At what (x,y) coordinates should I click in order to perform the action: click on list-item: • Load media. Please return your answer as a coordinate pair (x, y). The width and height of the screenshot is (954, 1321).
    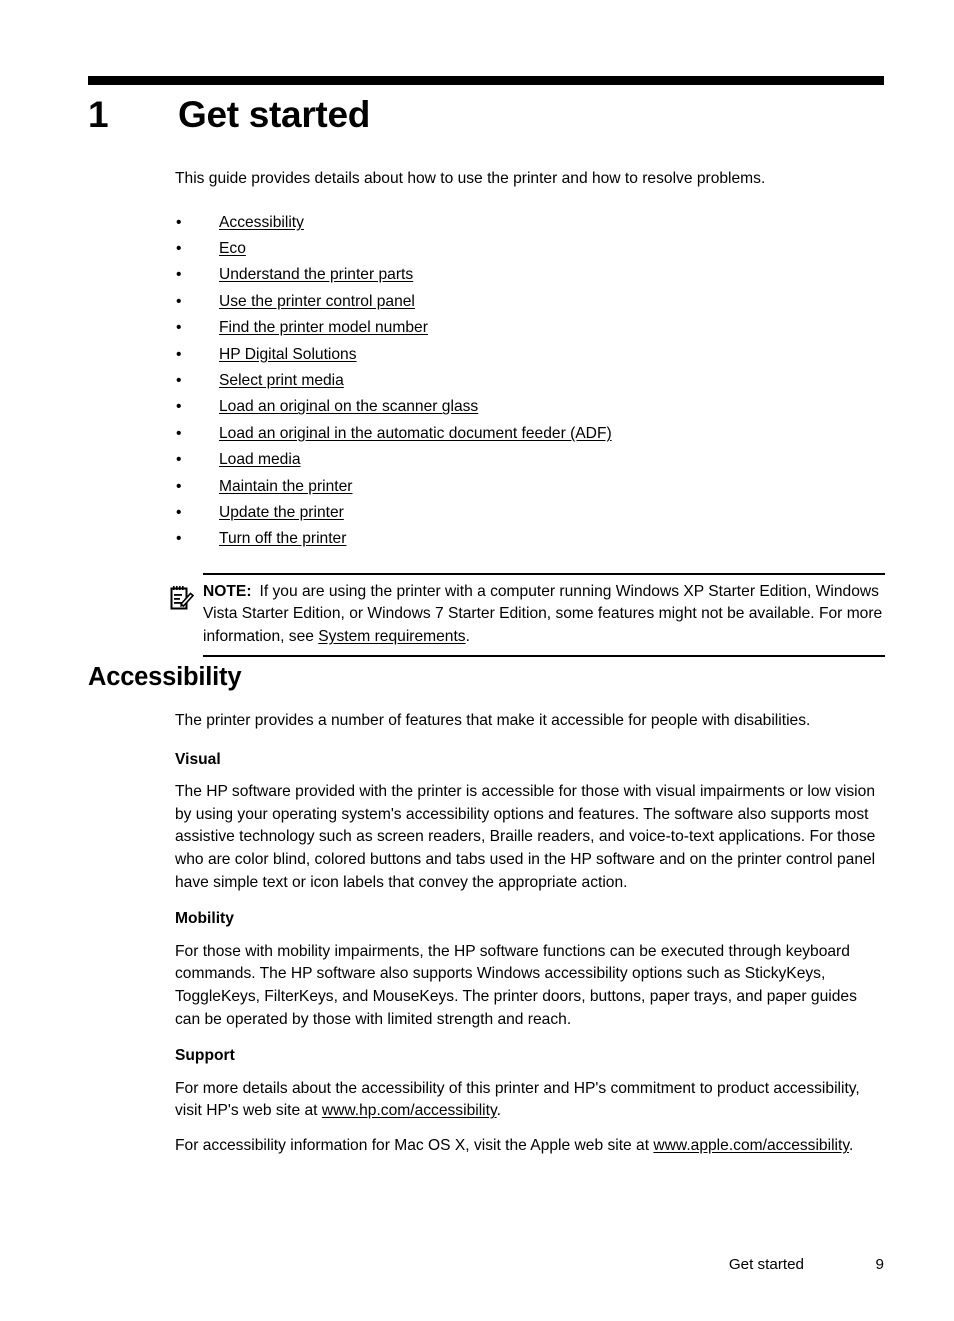
    Looking at the image, I should click on (530, 460).